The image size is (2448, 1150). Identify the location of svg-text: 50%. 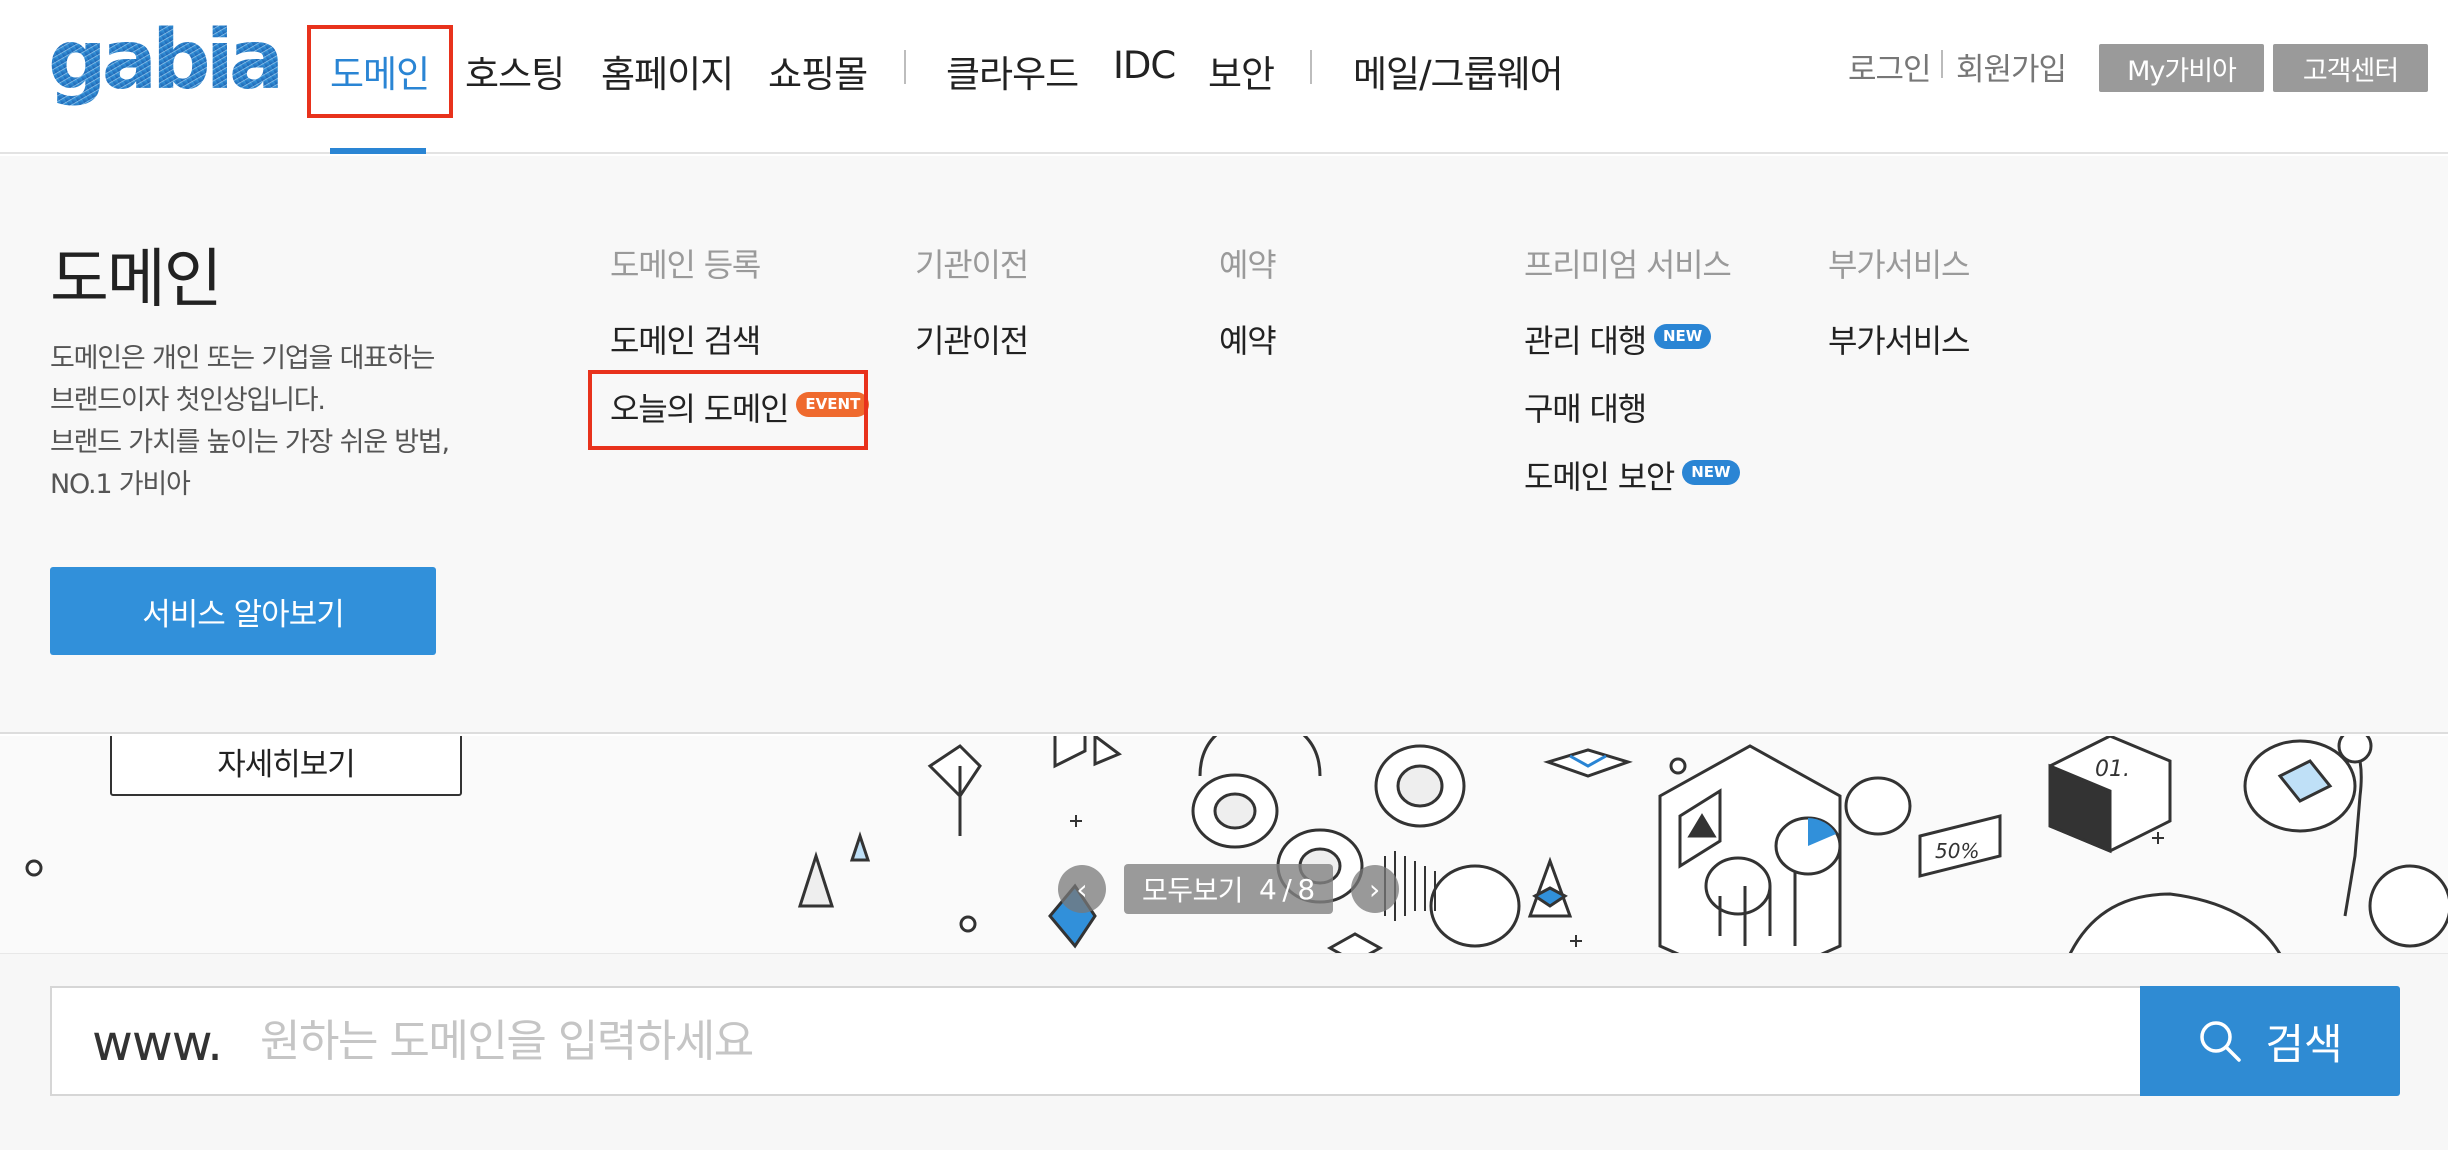
(1957, 851).